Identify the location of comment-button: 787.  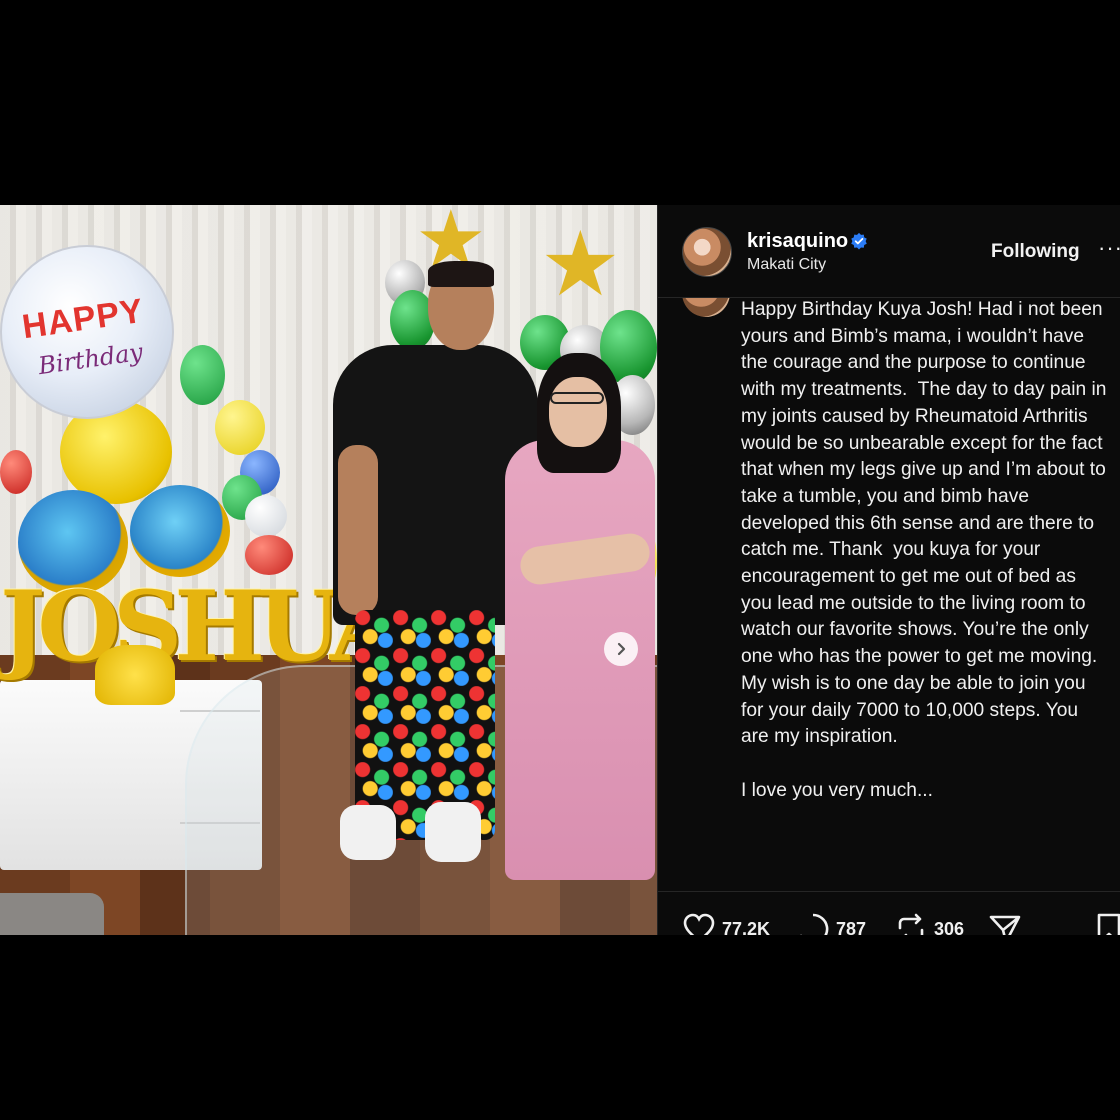
(831, 923).